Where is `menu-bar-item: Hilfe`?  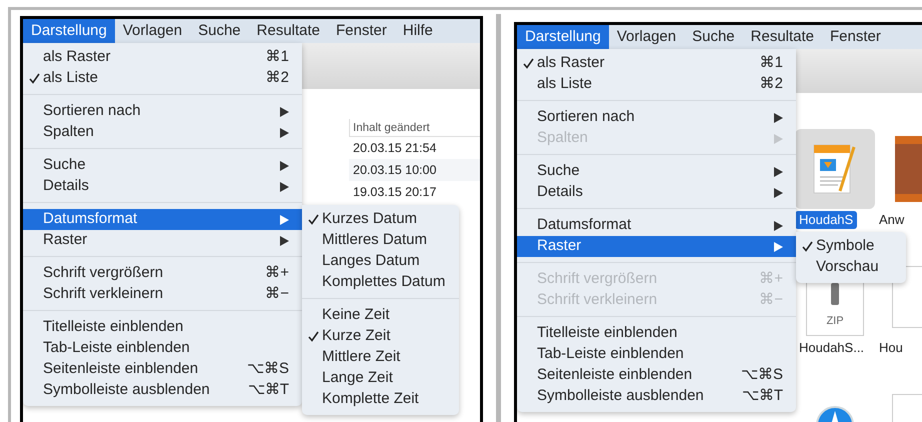 menu-bar-item: Hilfe is located at coordinates (417, 31).